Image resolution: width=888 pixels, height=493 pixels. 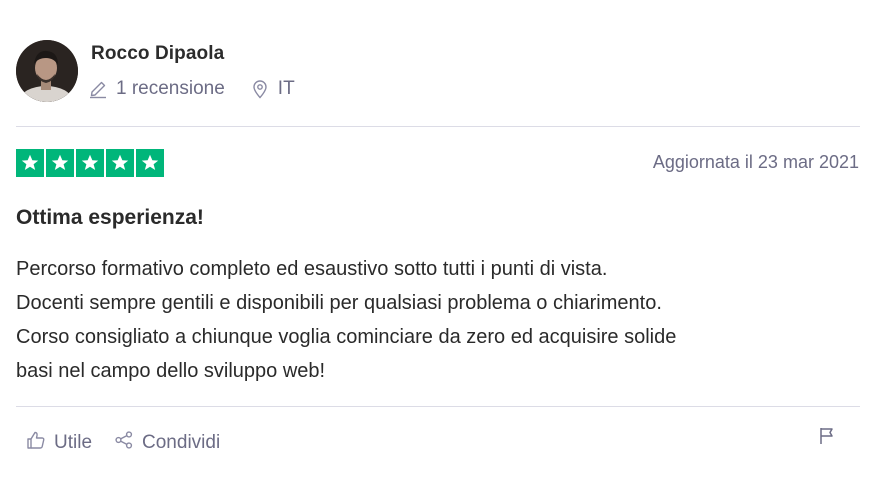 I want to click on useful-button: Utile, so click(x=59, y=443).